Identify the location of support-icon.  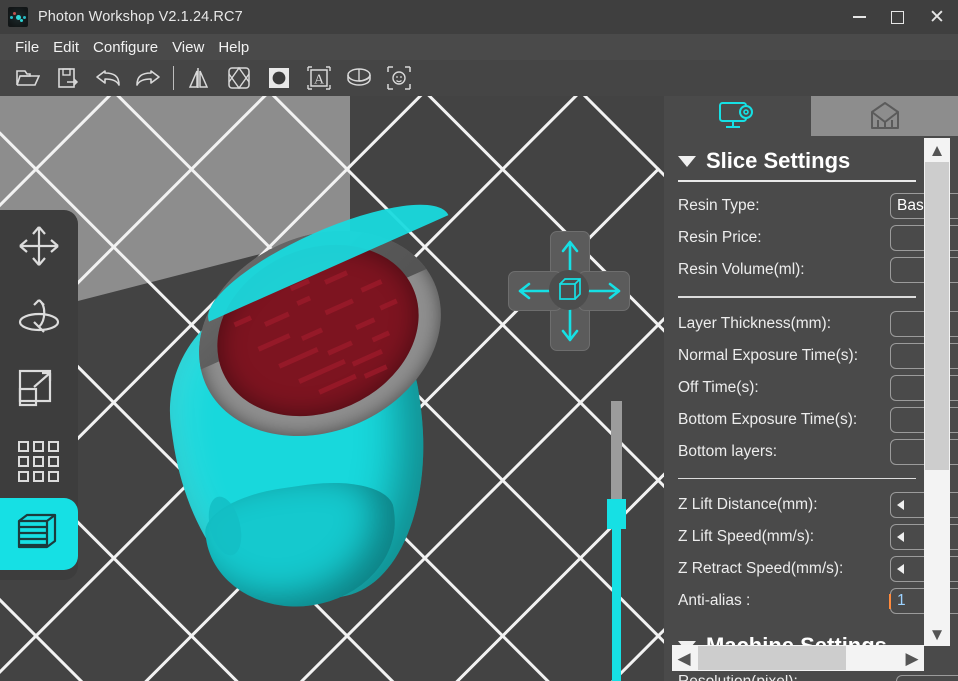
(239, 78).